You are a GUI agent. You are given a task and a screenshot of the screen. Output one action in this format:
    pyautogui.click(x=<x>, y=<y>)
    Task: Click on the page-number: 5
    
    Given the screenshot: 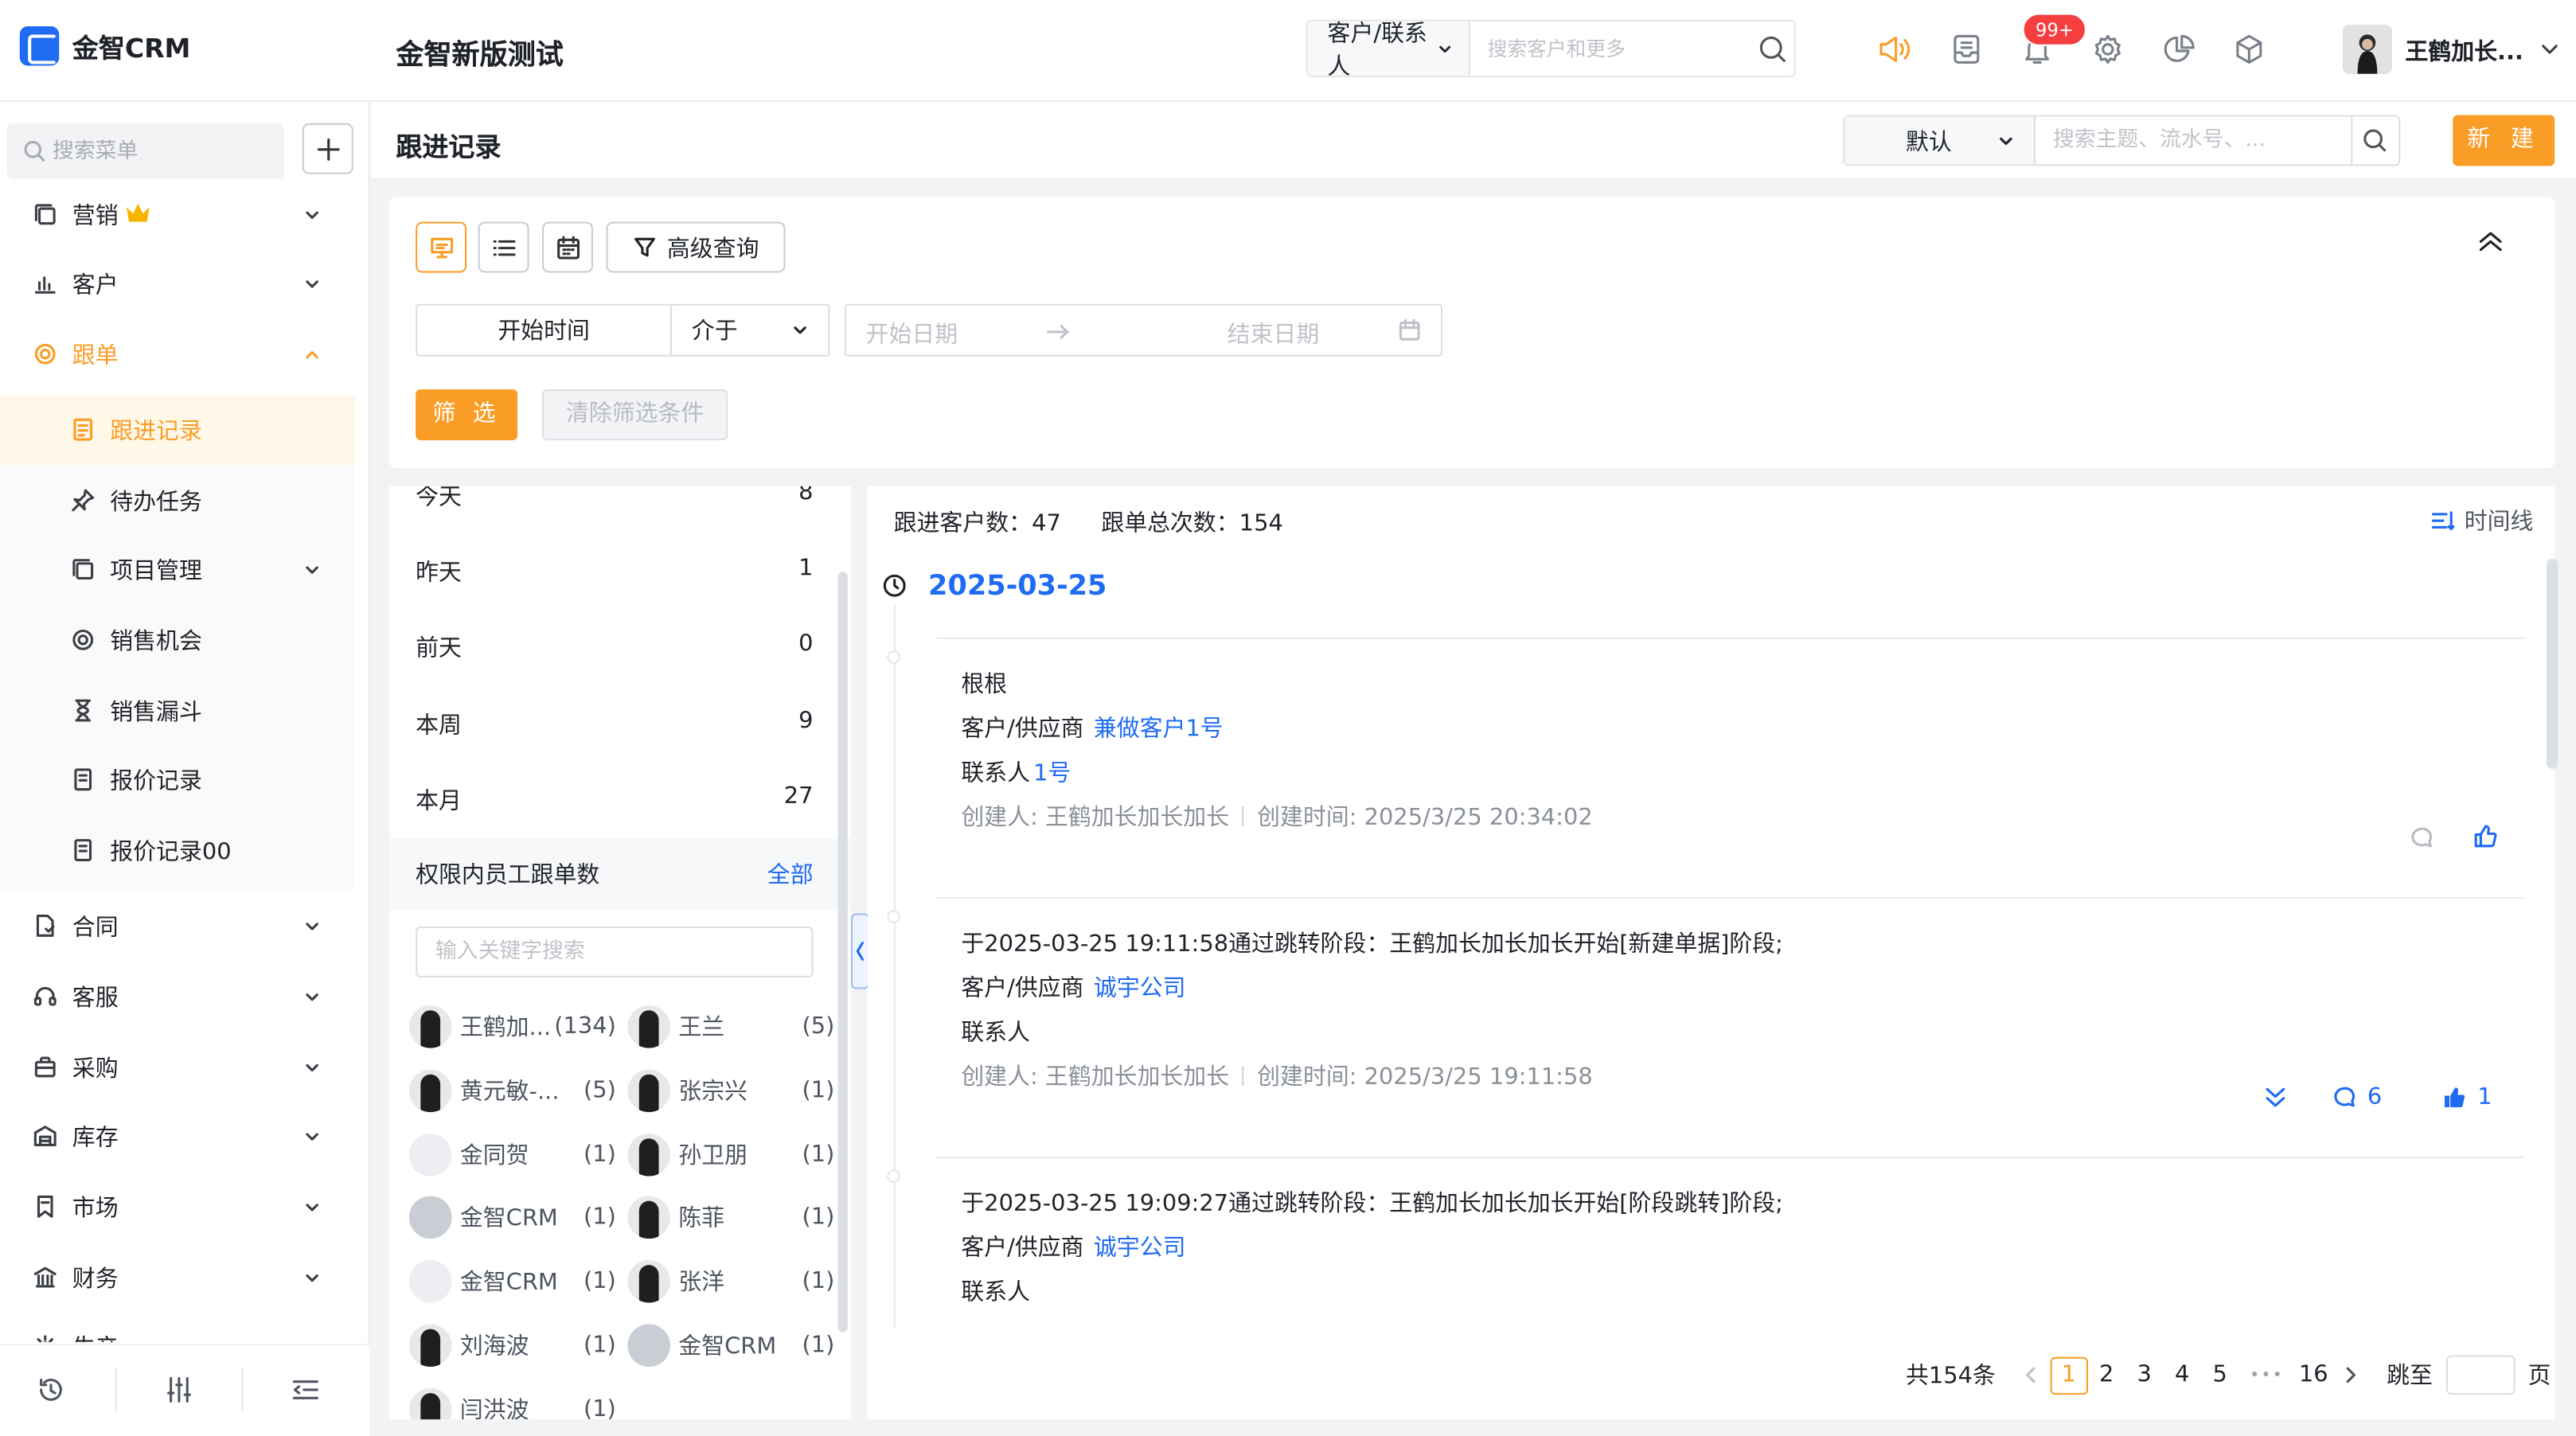 What is the action you would take?
    pyautogui.click(x=2219, y=1375)
    